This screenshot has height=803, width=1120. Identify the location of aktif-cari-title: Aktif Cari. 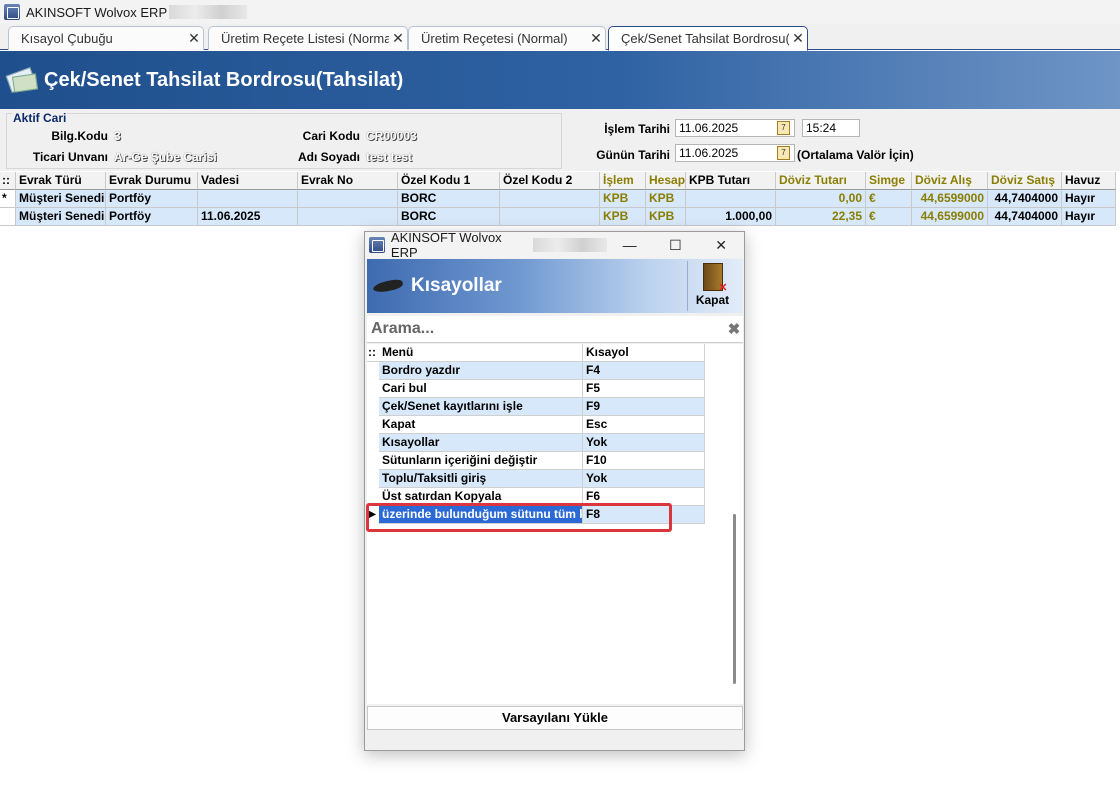
(40, 118).